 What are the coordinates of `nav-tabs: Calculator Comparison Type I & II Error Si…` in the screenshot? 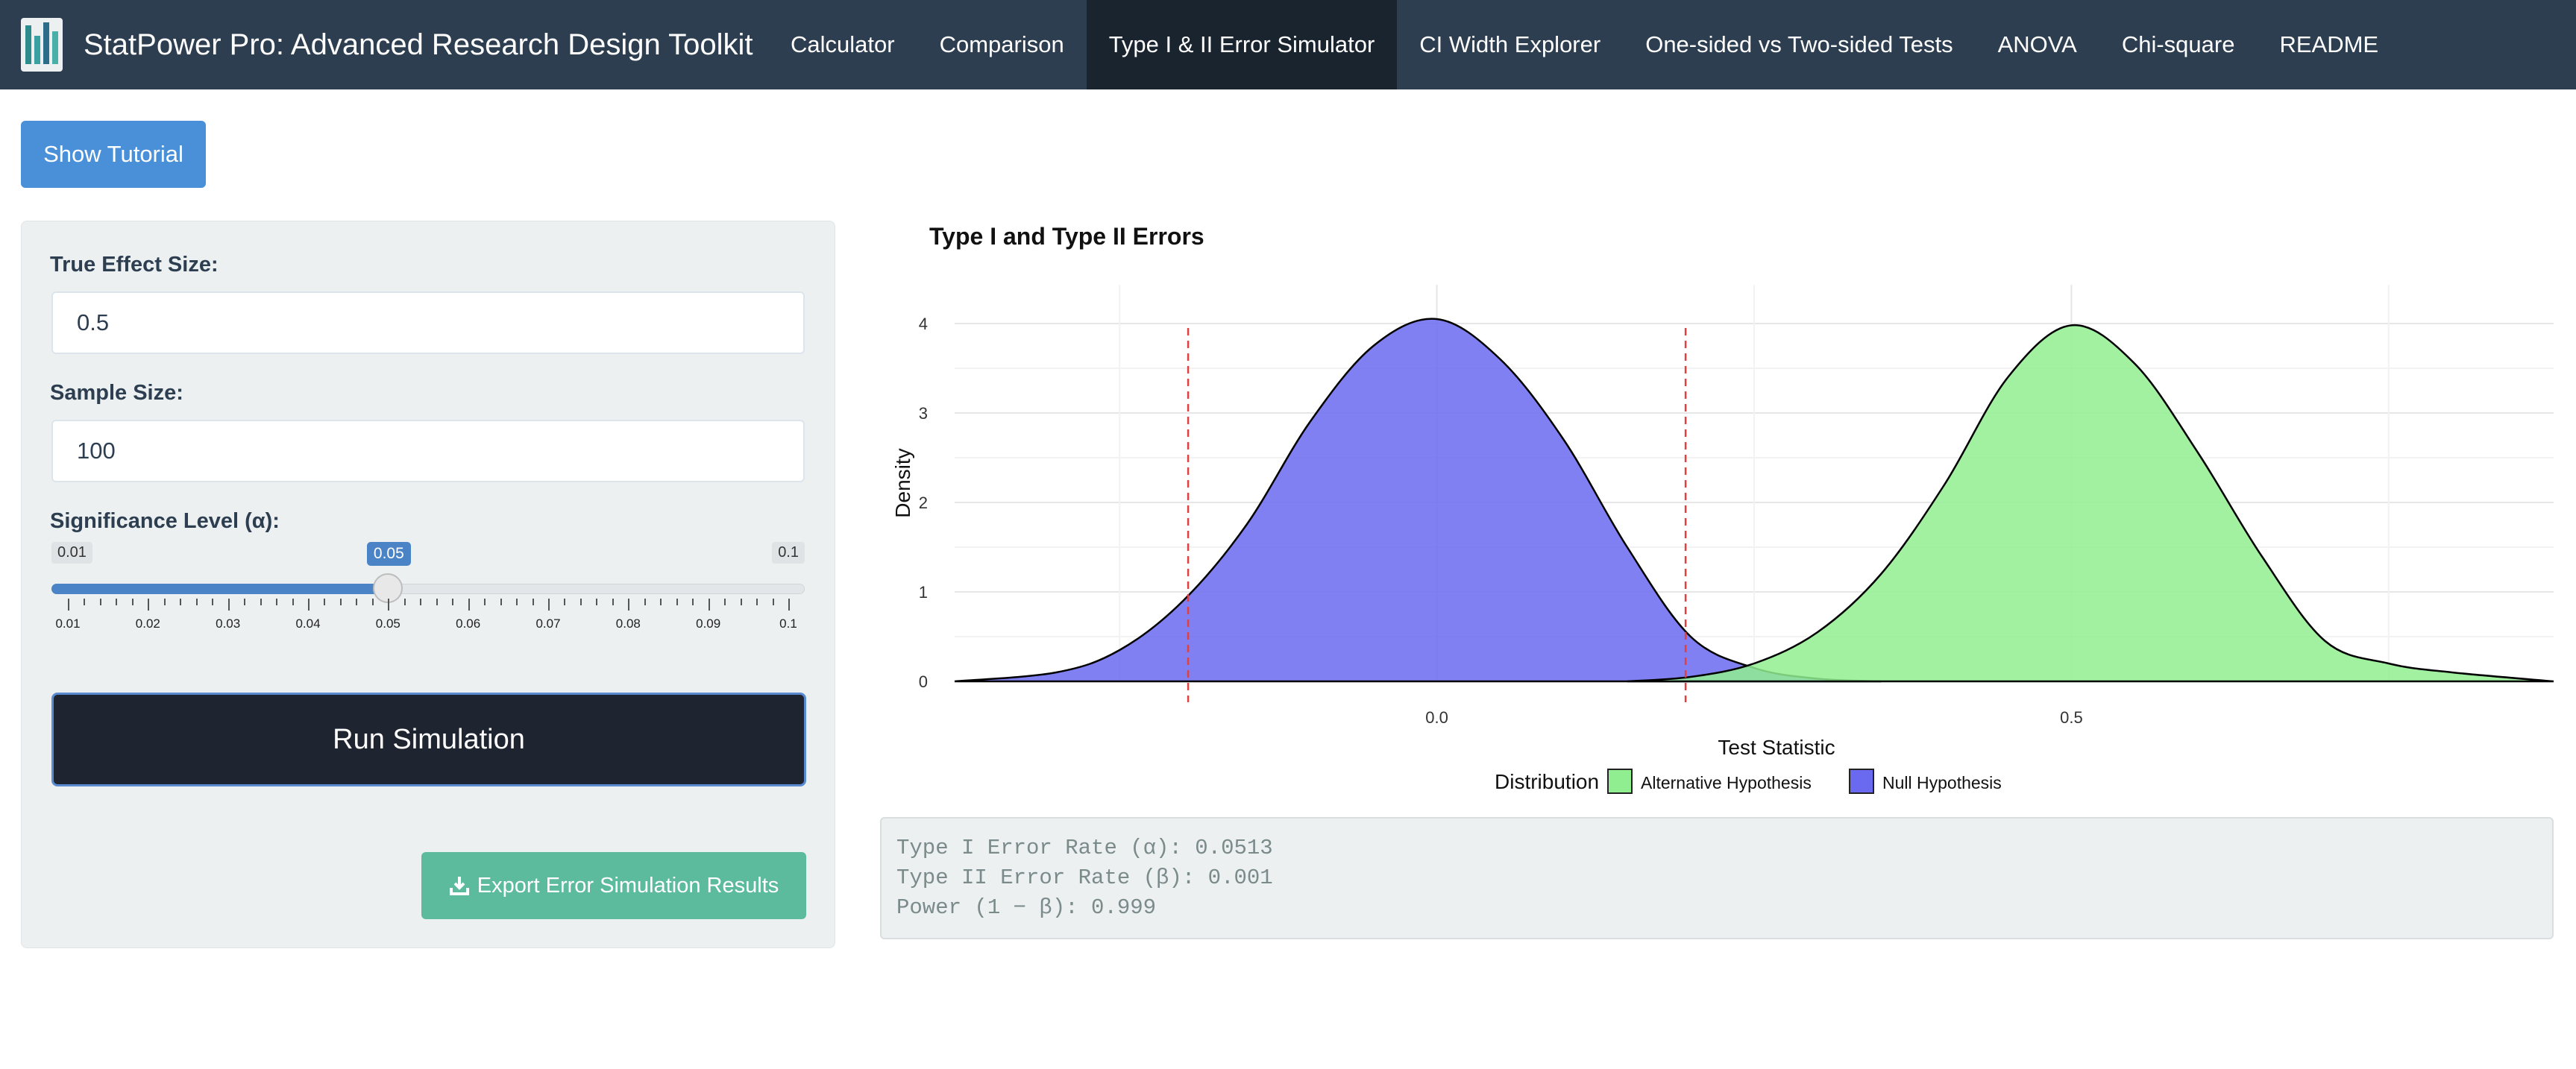 It's located at (1584, 44).